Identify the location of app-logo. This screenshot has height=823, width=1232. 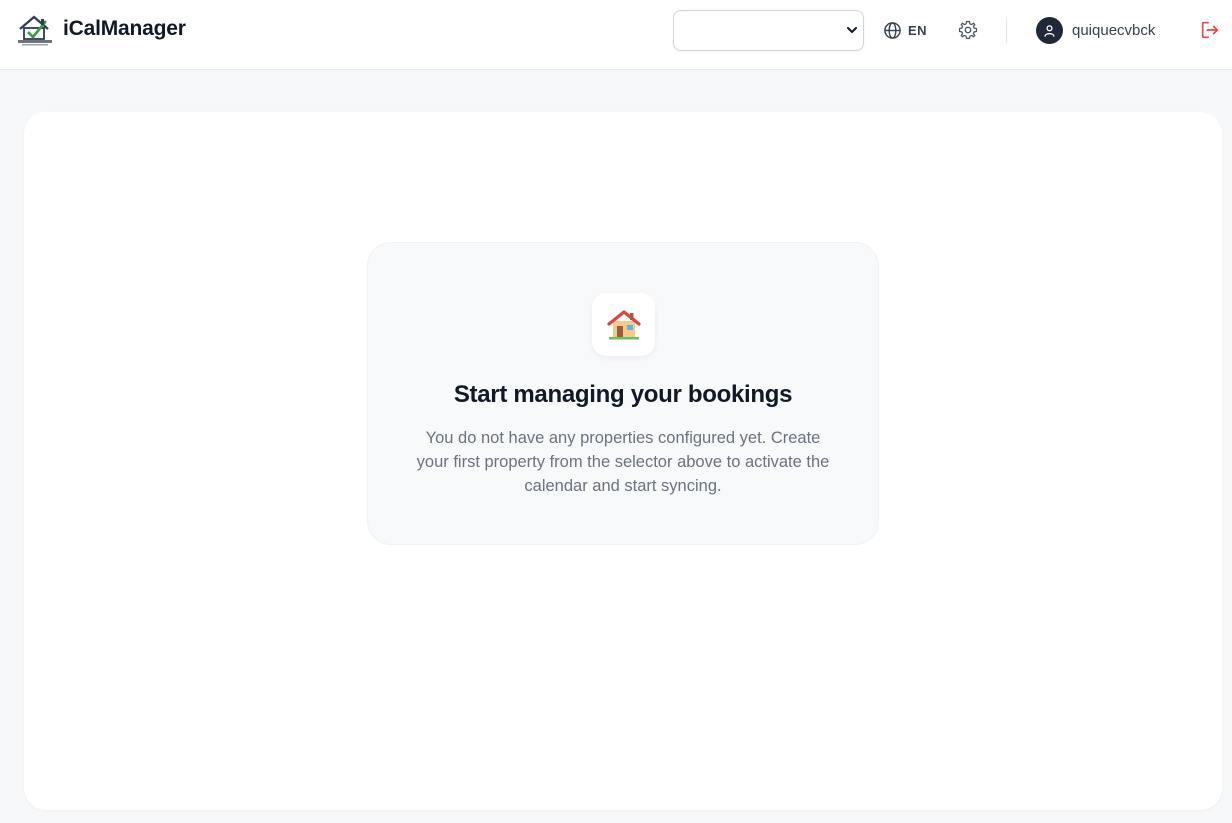
(35, 30).